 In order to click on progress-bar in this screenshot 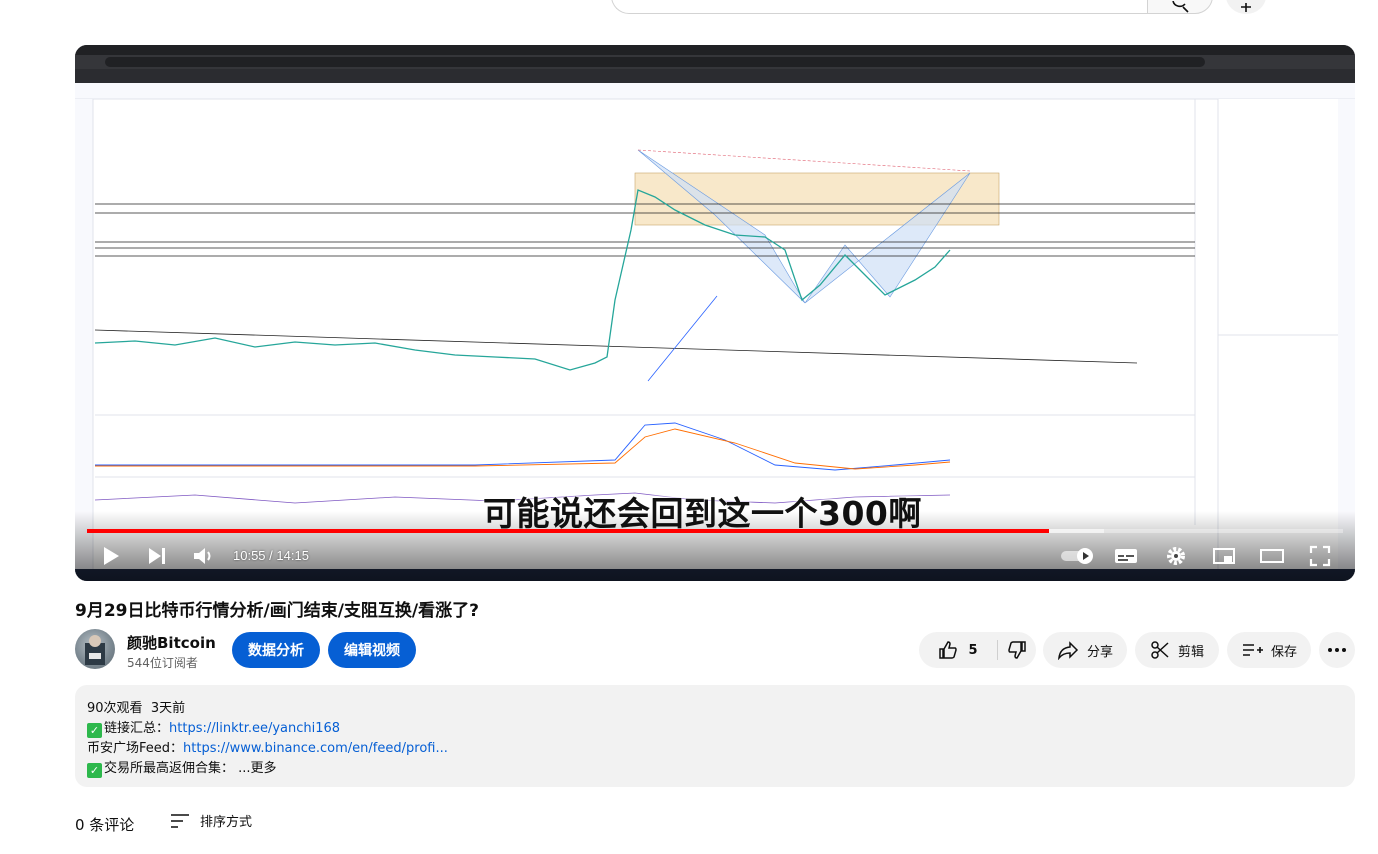, I will do `click(715, 531)`.